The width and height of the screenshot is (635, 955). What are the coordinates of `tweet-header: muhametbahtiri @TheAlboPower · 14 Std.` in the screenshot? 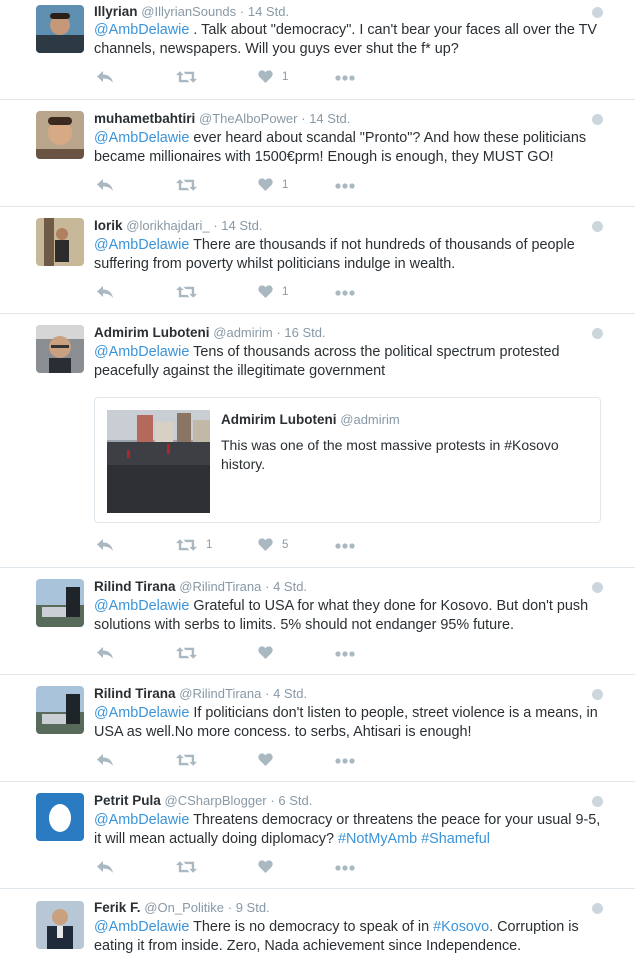 It's located at (222, 118).